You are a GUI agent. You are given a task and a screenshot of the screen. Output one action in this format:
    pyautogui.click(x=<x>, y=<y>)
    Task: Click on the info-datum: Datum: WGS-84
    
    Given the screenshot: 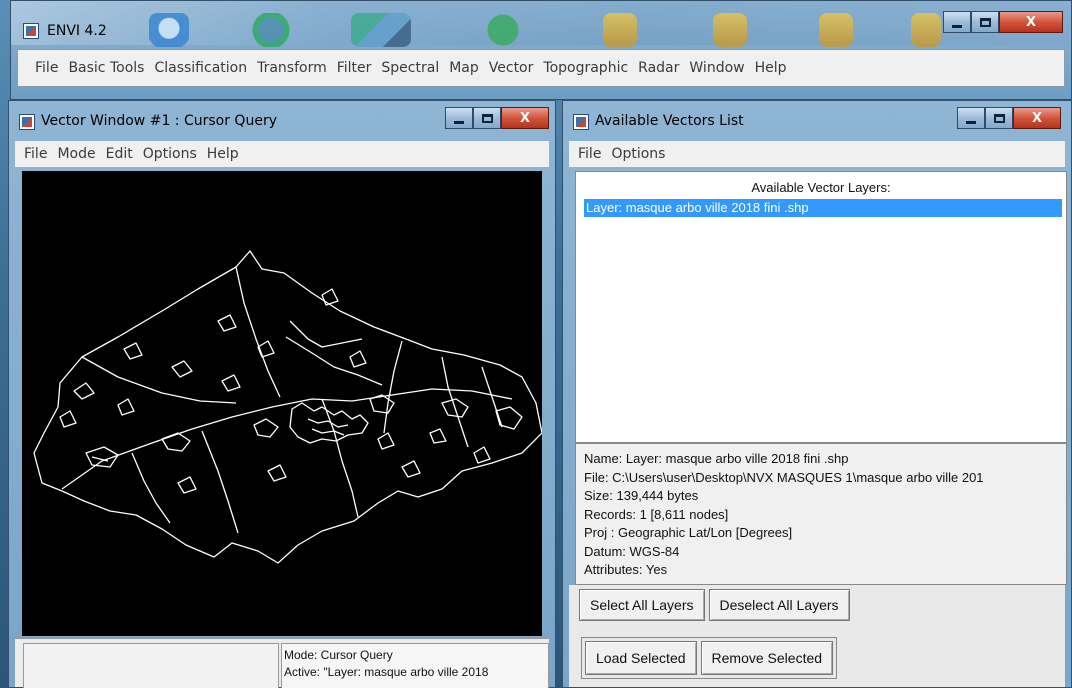 What is the action you would take?
    pyautogui.click(x=632, y=551)
    